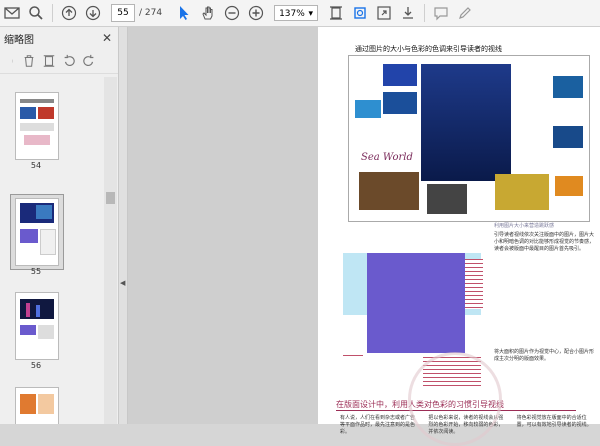  Describe the element at coordinates (12, 13) in the screenshot. I see `mail-icon` at that location.